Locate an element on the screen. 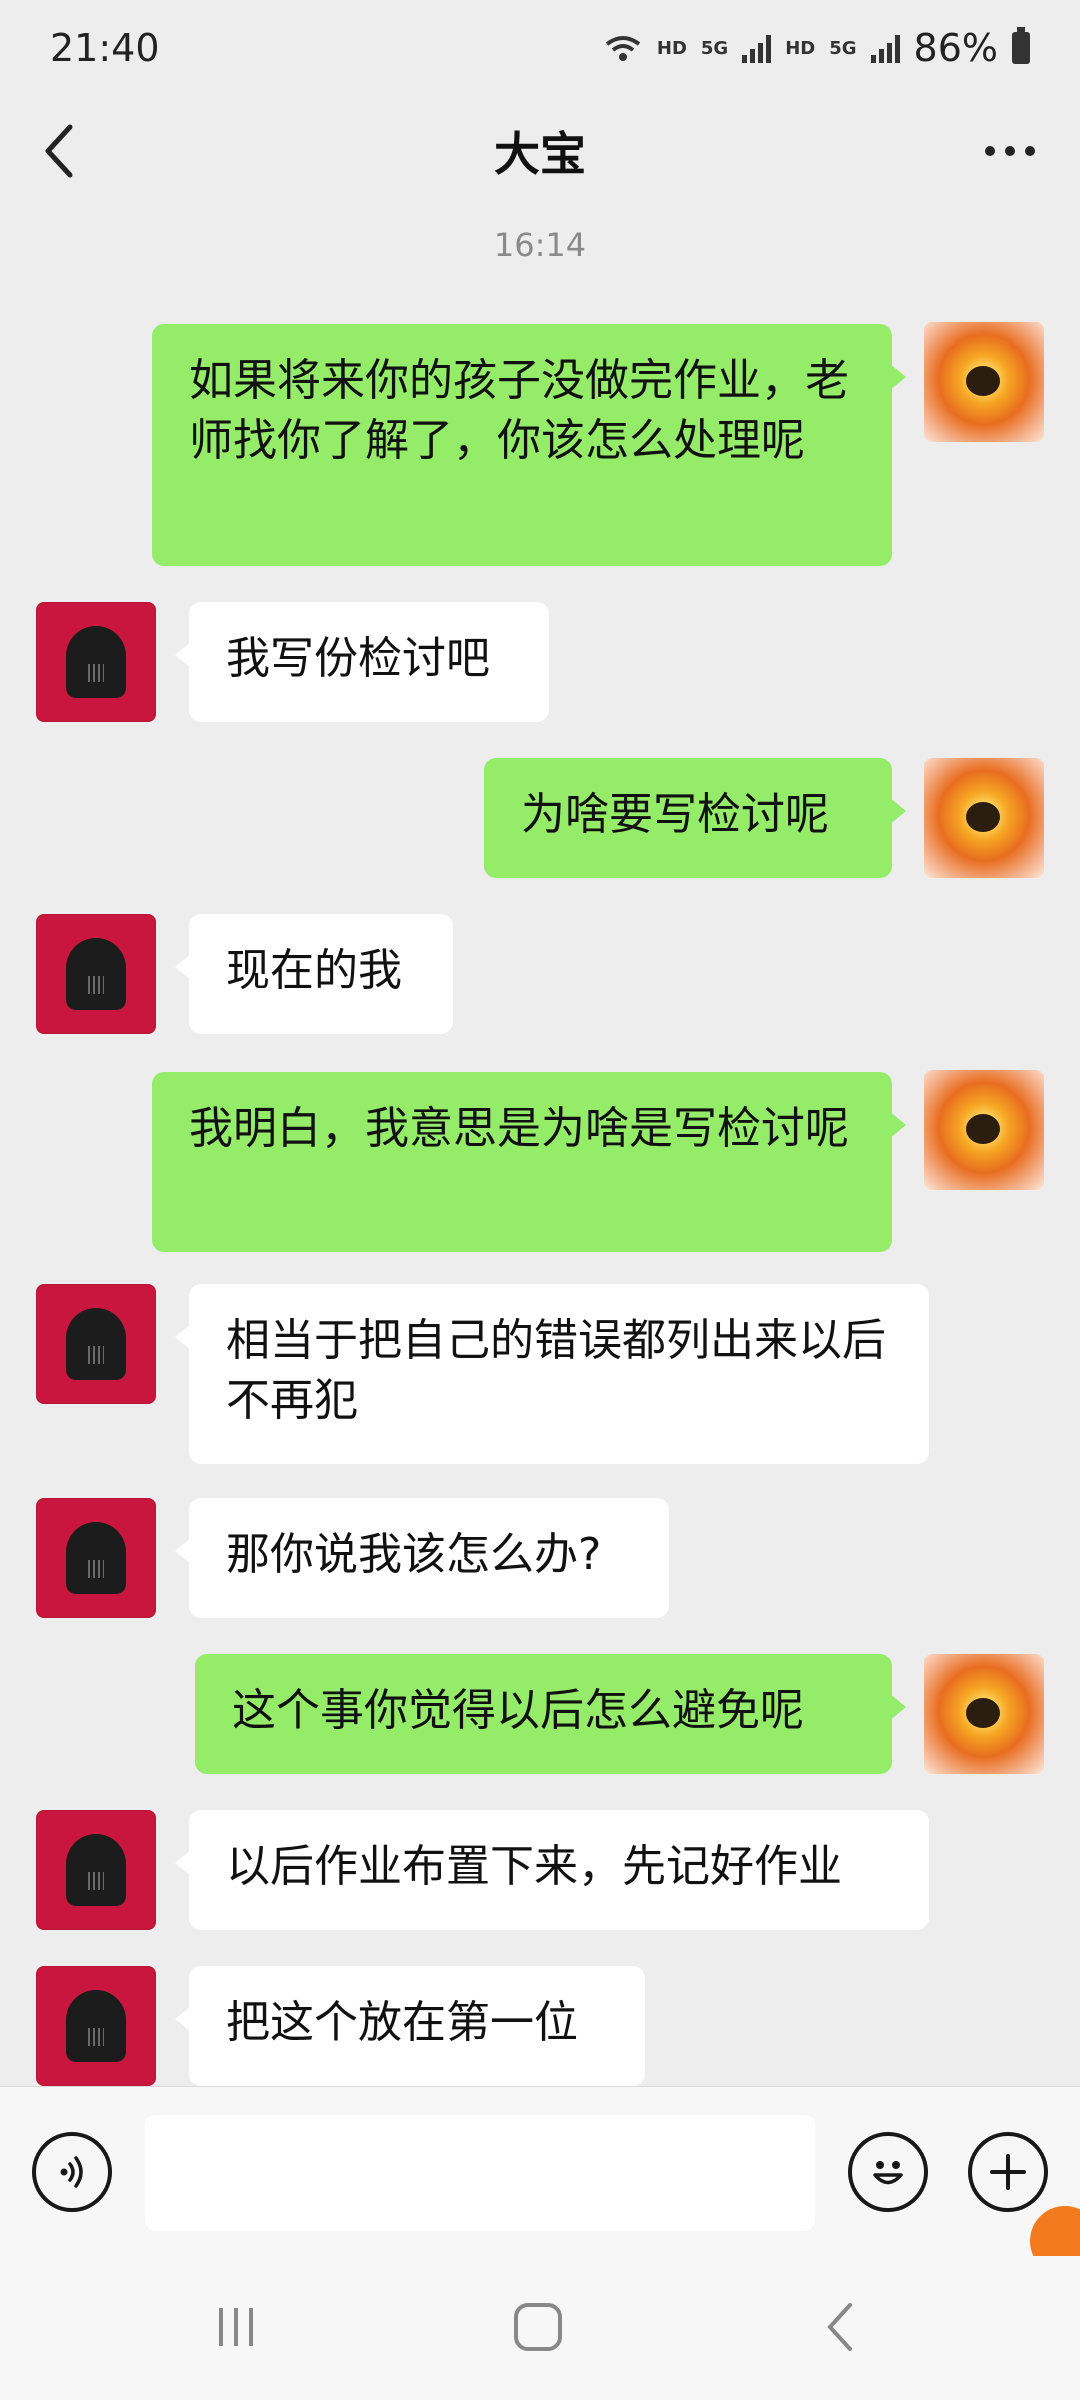  home-icon is located at coordinates (538, 2327).